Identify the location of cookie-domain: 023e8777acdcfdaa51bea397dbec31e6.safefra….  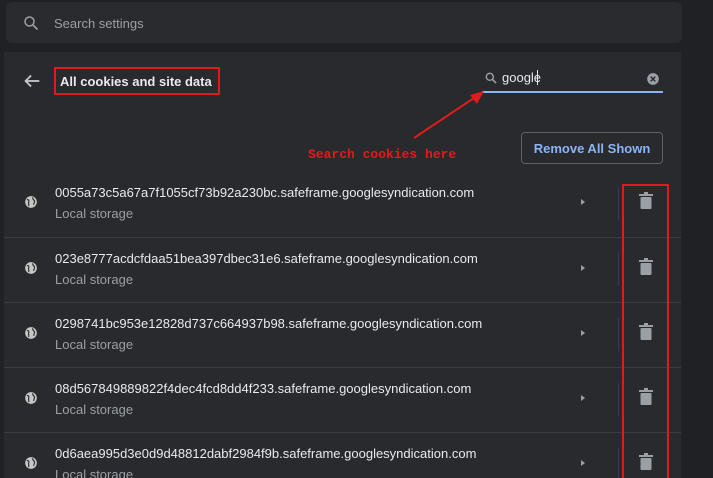
(266, 258).